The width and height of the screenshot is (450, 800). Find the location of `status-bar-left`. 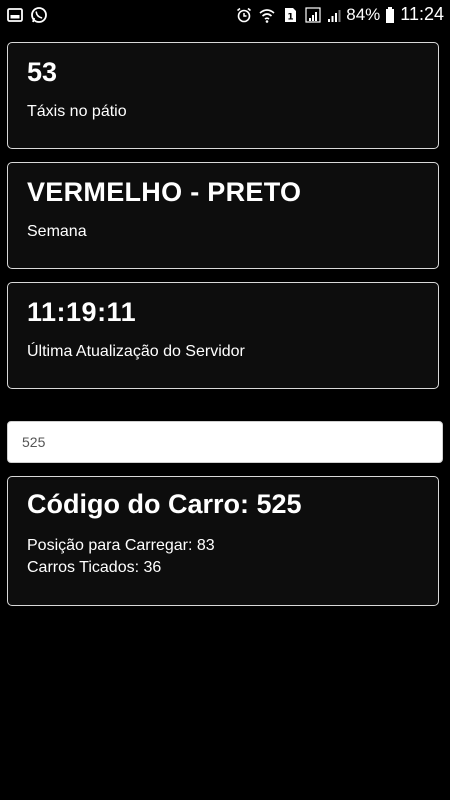

status-bar-left is located at coordinates (27, 15).